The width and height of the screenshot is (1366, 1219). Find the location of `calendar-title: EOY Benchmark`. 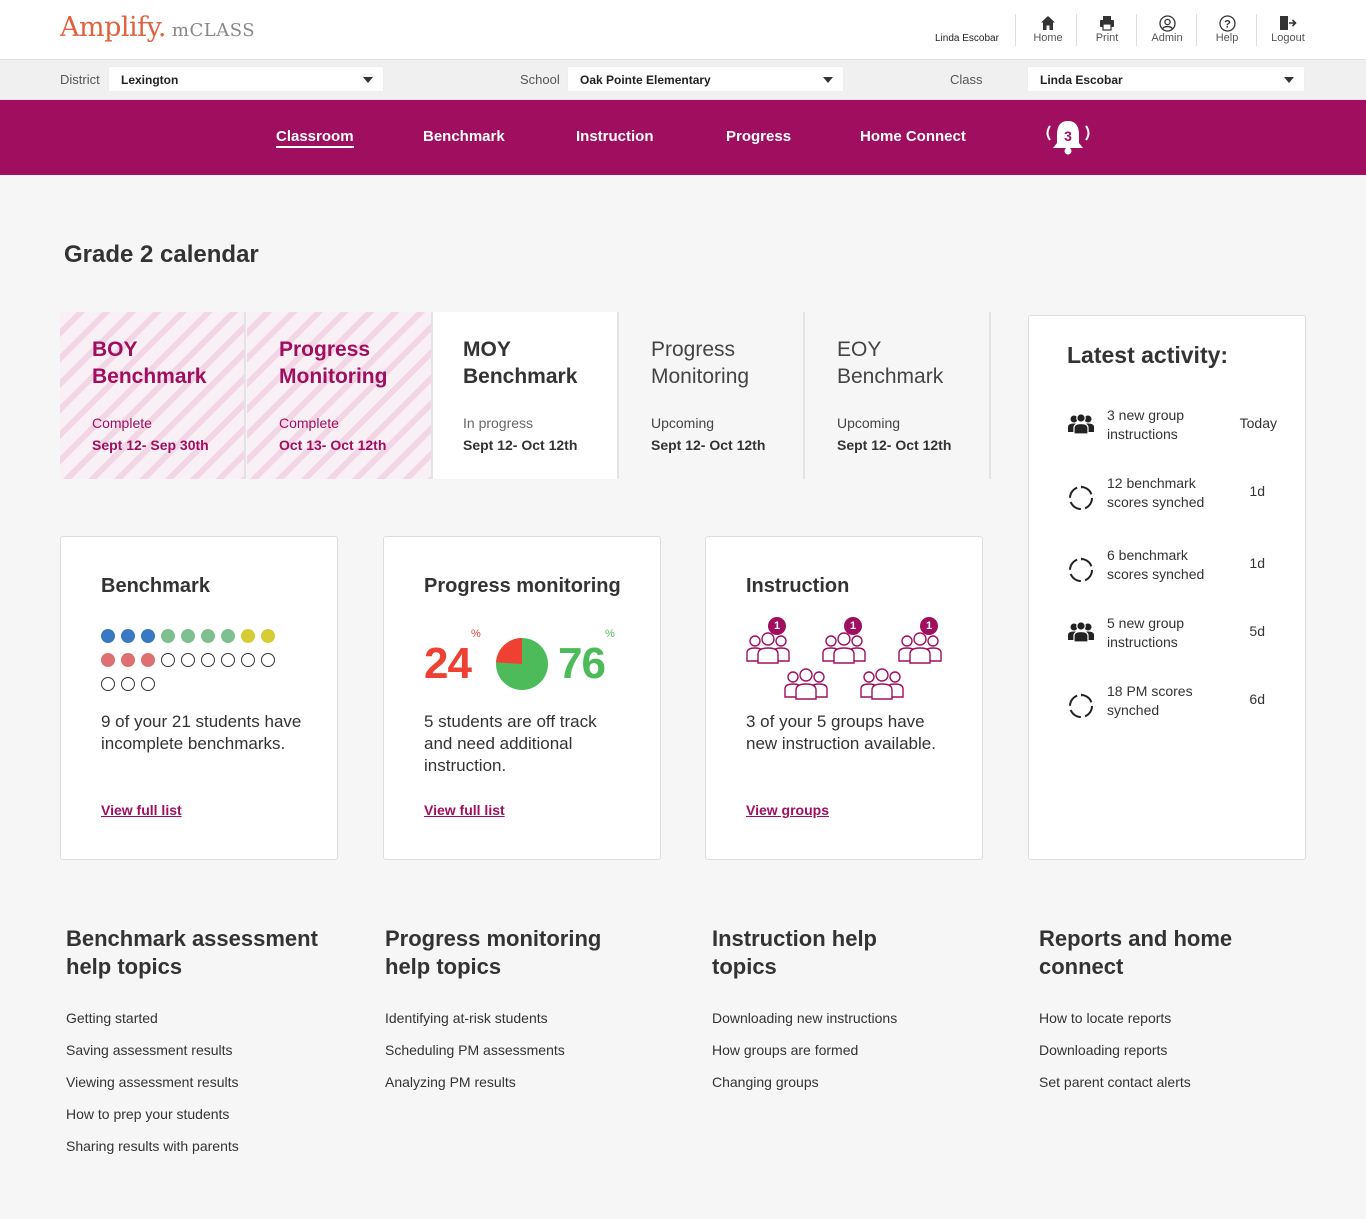

calendar-title: EOY Benchmark is located at coordinates (890, 363).